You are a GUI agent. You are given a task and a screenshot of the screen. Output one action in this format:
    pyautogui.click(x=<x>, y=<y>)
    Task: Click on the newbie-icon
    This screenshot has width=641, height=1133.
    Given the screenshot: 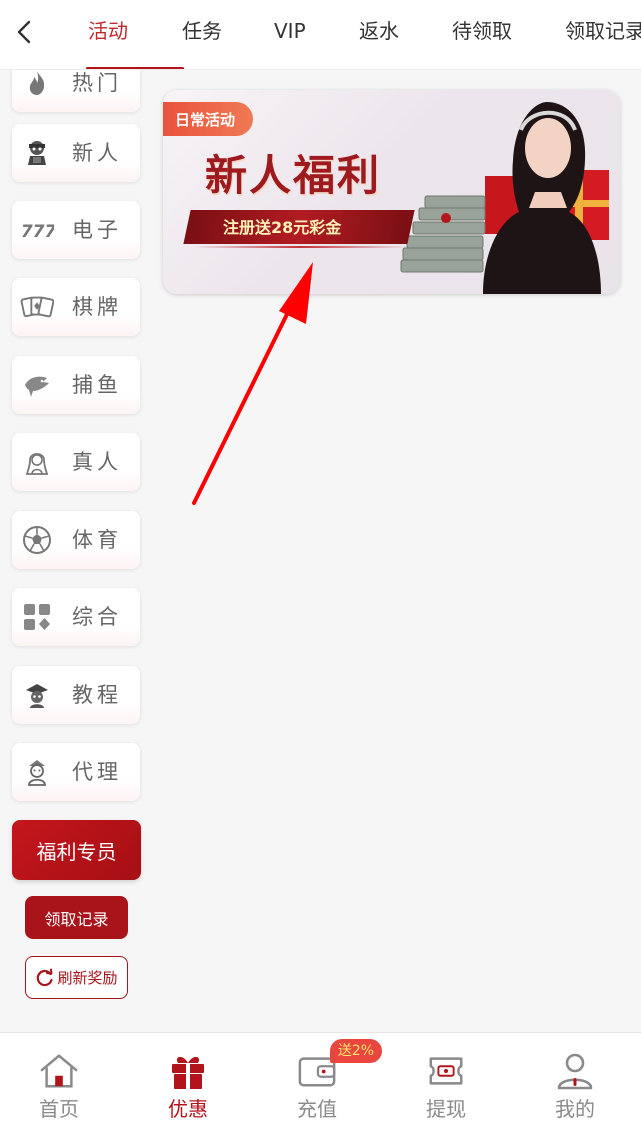 What is the action you would take?
    pyautogui.click(x=37, y=153)
    